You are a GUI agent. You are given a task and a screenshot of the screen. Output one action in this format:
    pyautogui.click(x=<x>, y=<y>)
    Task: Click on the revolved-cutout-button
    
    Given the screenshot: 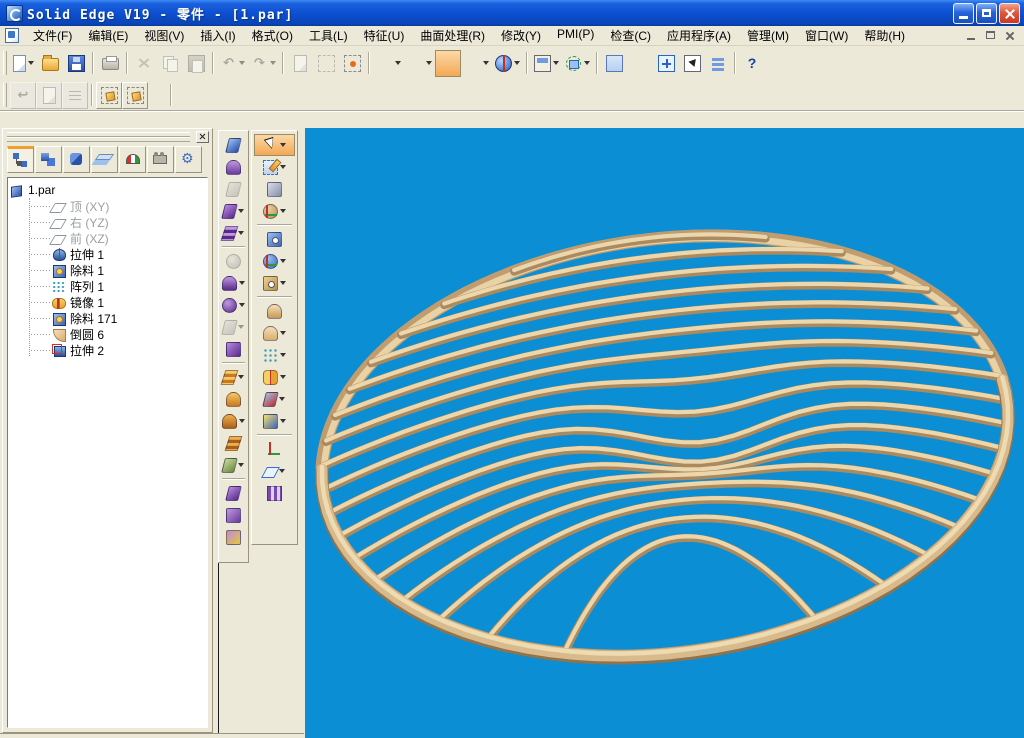 What is the action you would take?
    pyautogui.click(x=274, y=261)
    